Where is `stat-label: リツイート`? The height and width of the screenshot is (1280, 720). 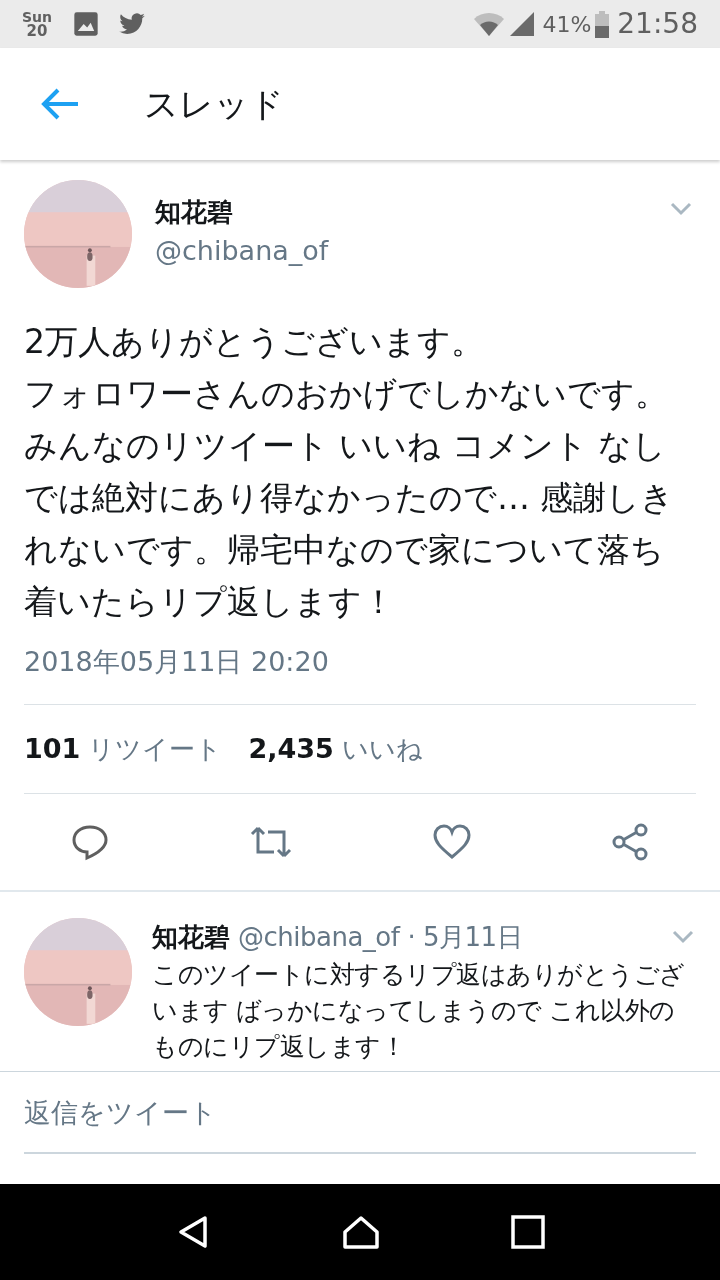 stat-label: リツイート is located at coordinates (155, 749).